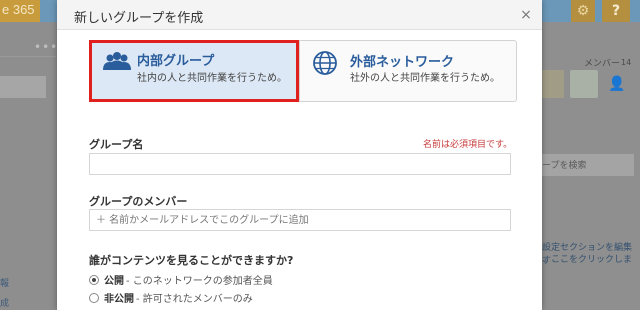 This screenshot has width=640, height=310. I want to click on external-network-option: 外部ネットワーク 社外の人と共同作業を行うため。, so click(408, 71).